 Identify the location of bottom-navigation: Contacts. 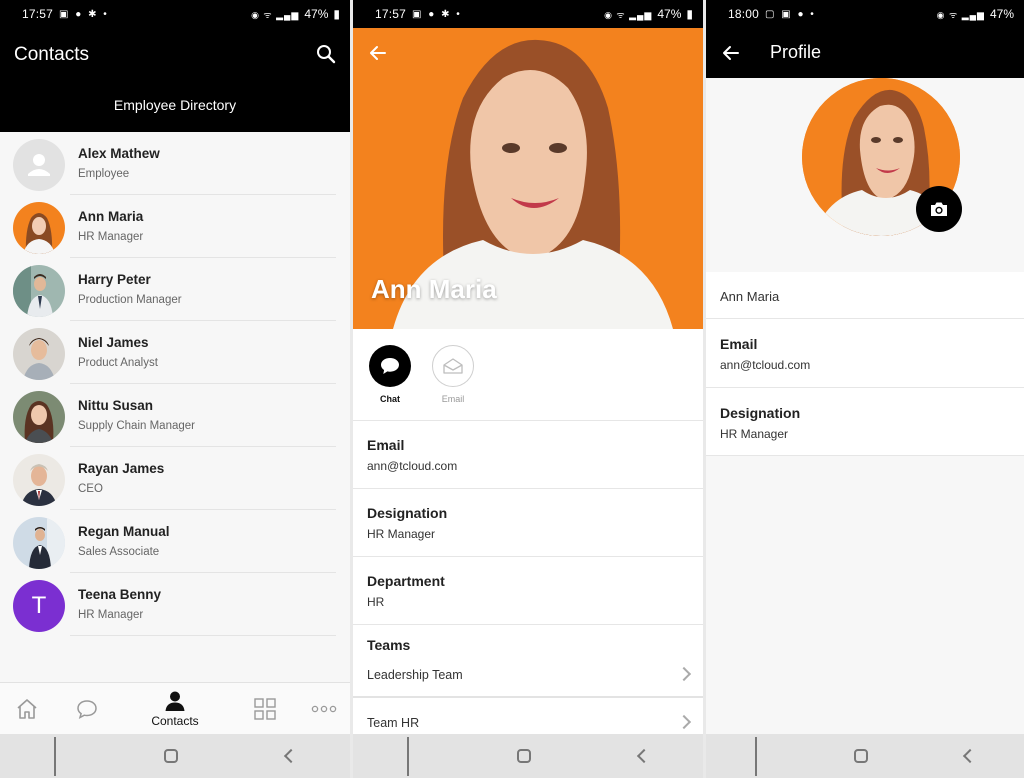
(175, 708).